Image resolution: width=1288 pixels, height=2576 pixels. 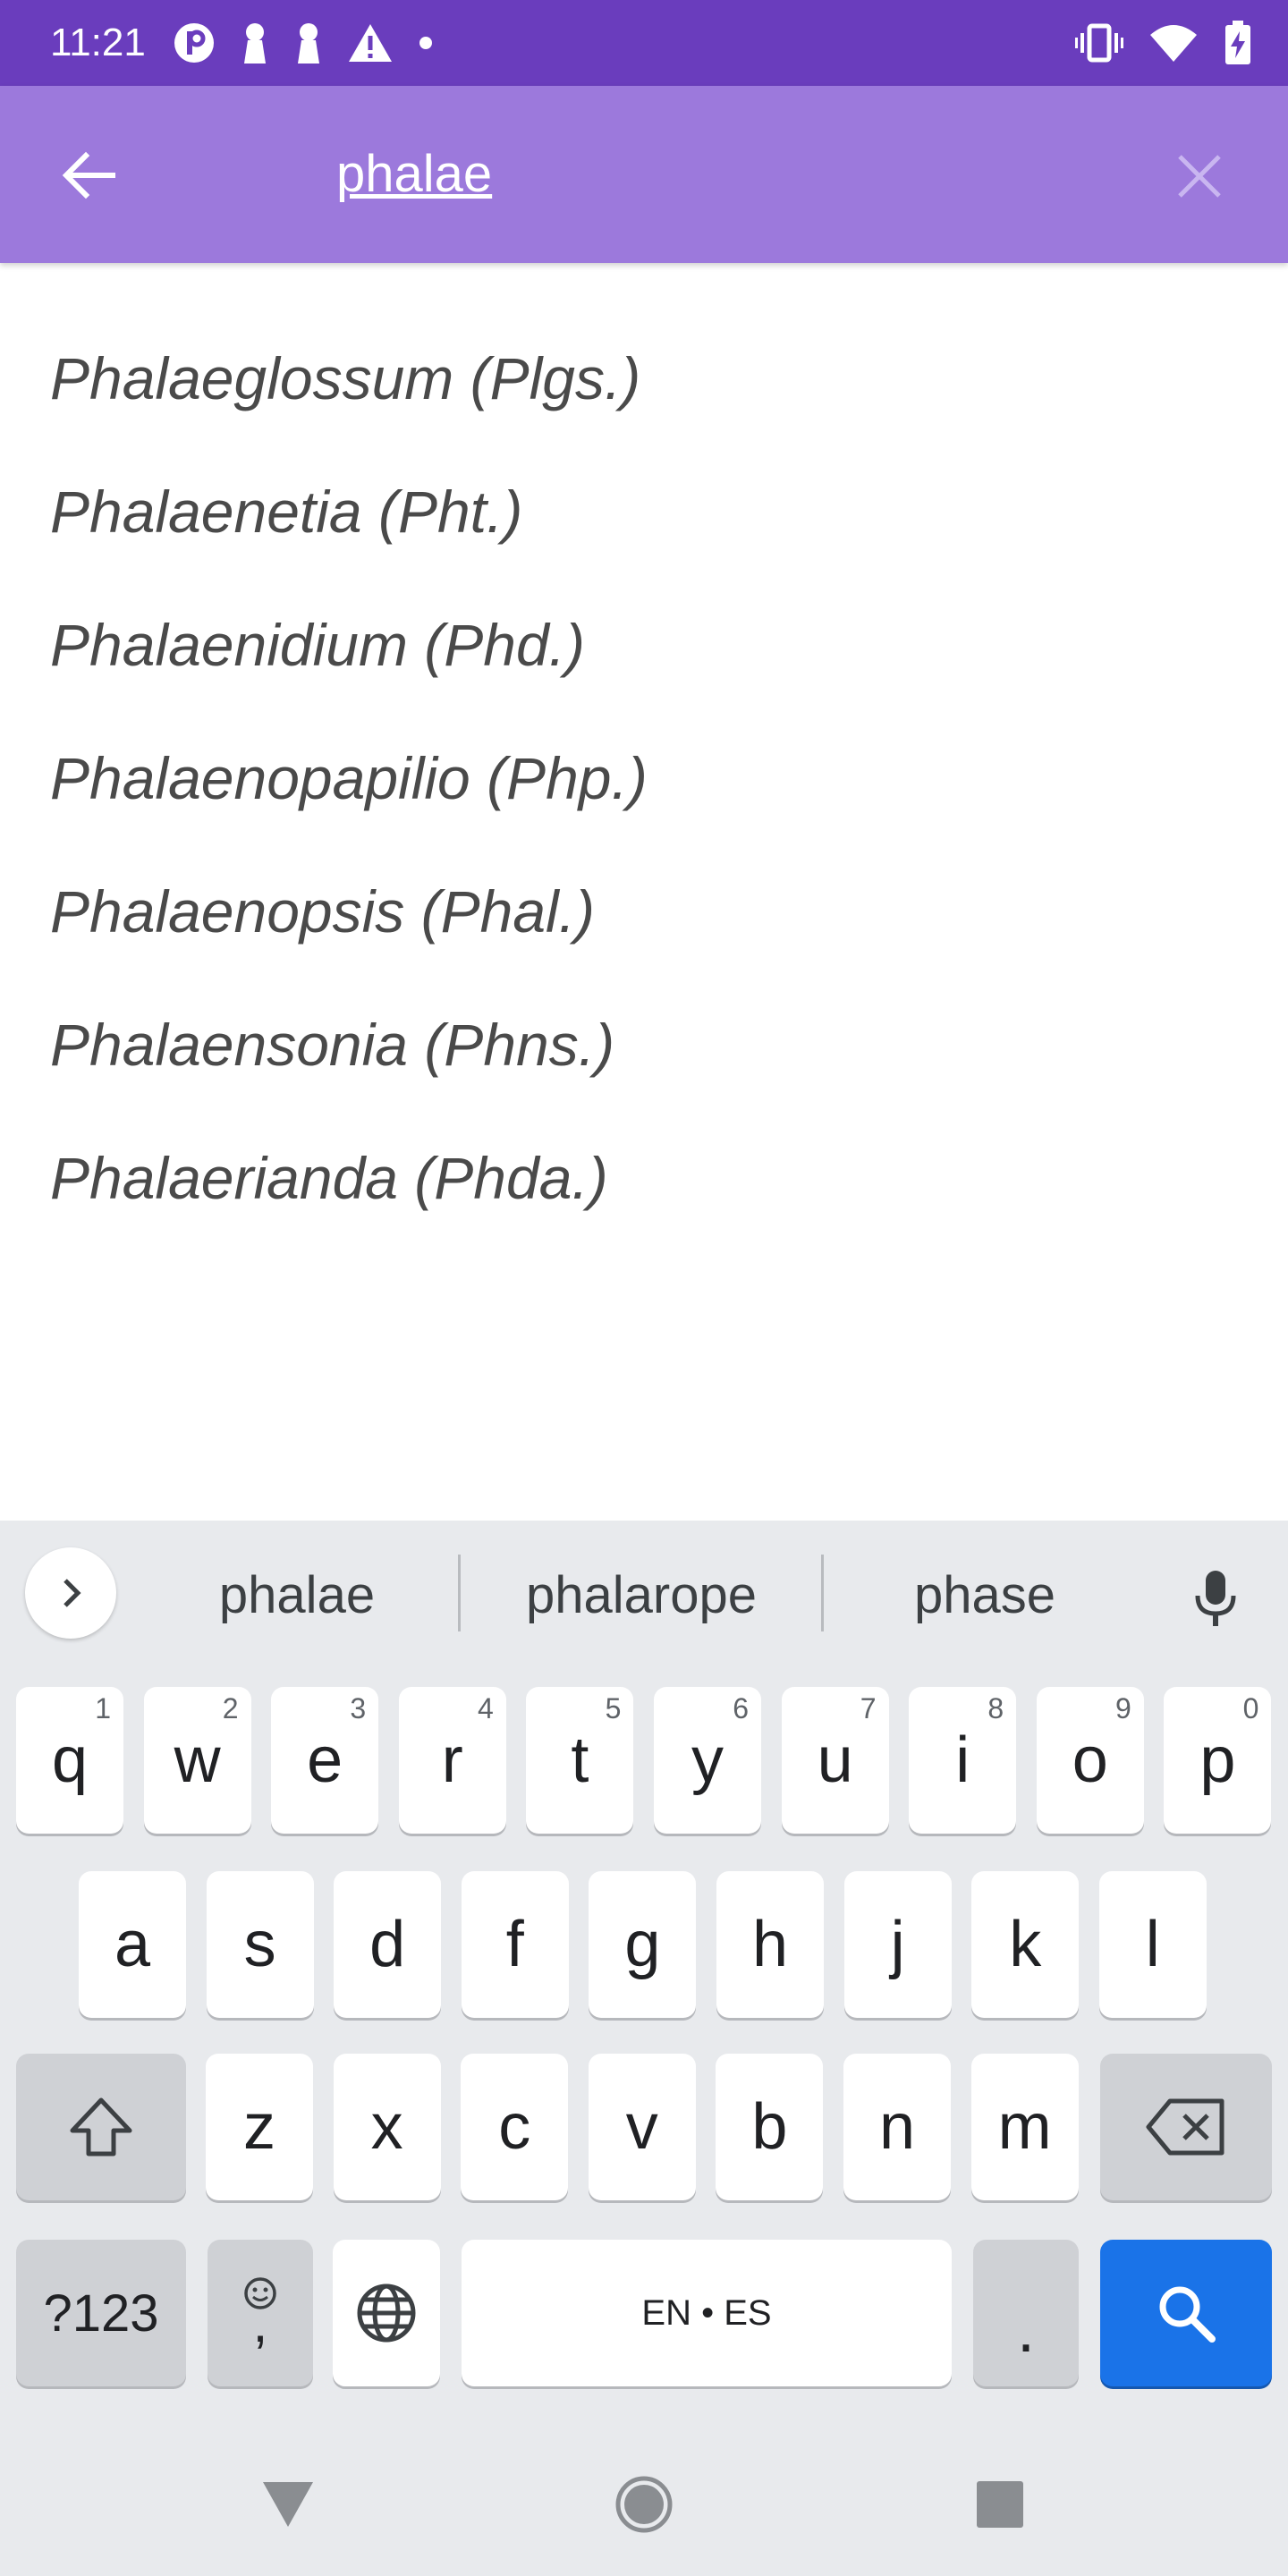 I want to click on key-g: g, so click(x=643, y=1944).